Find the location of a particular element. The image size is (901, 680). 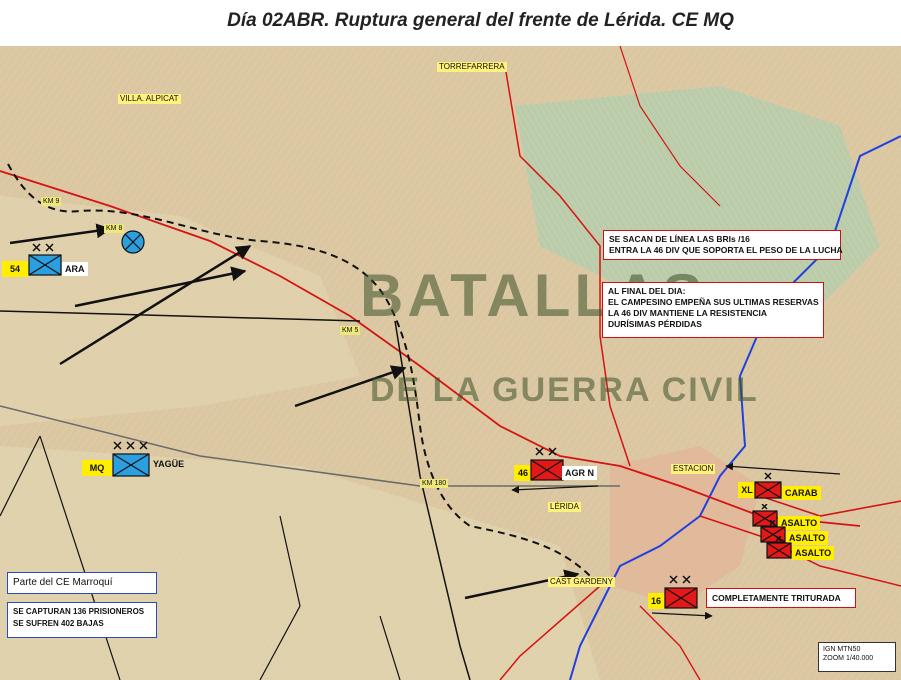

callout-bris-line1: SE SACAN DE LÍNEA LAS BRIs /16 is located at coordinates (679, 239).